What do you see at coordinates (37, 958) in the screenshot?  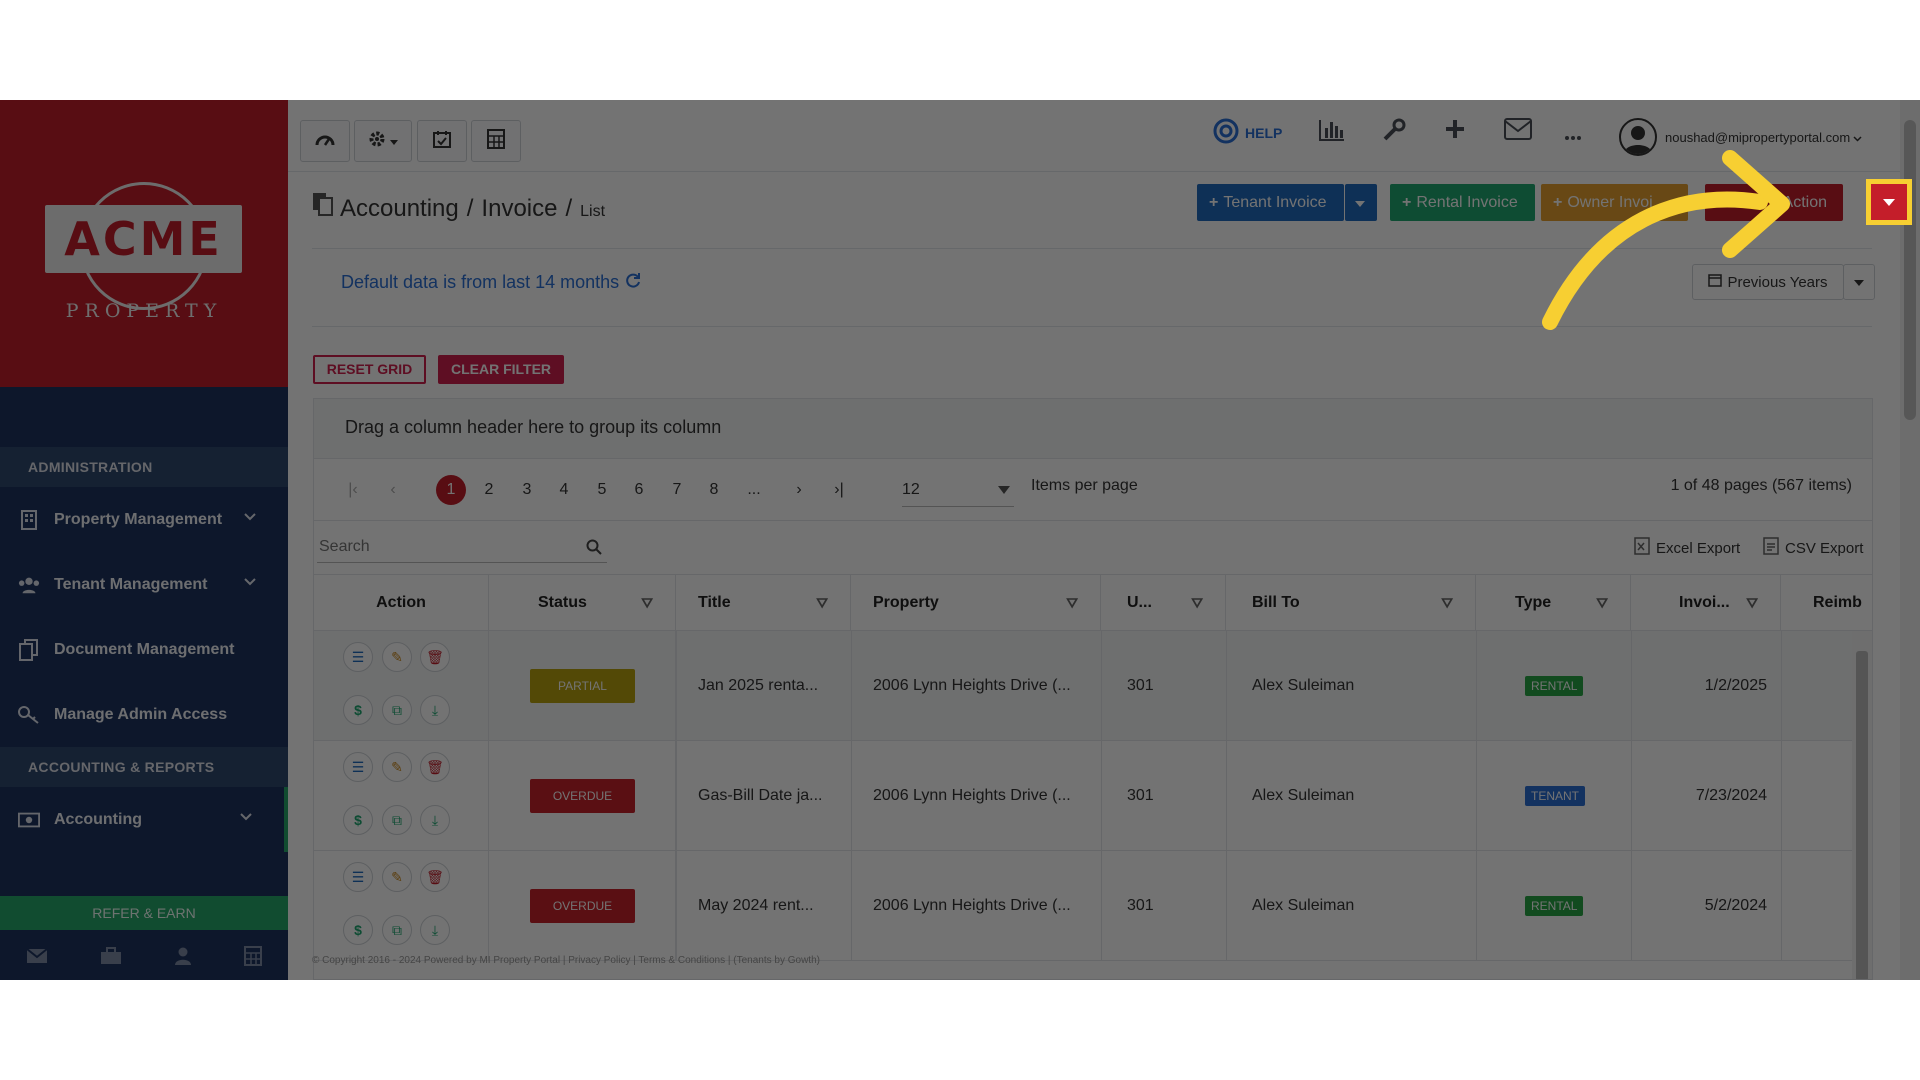 I see `mail-icon` at bounding box center [37, 958].